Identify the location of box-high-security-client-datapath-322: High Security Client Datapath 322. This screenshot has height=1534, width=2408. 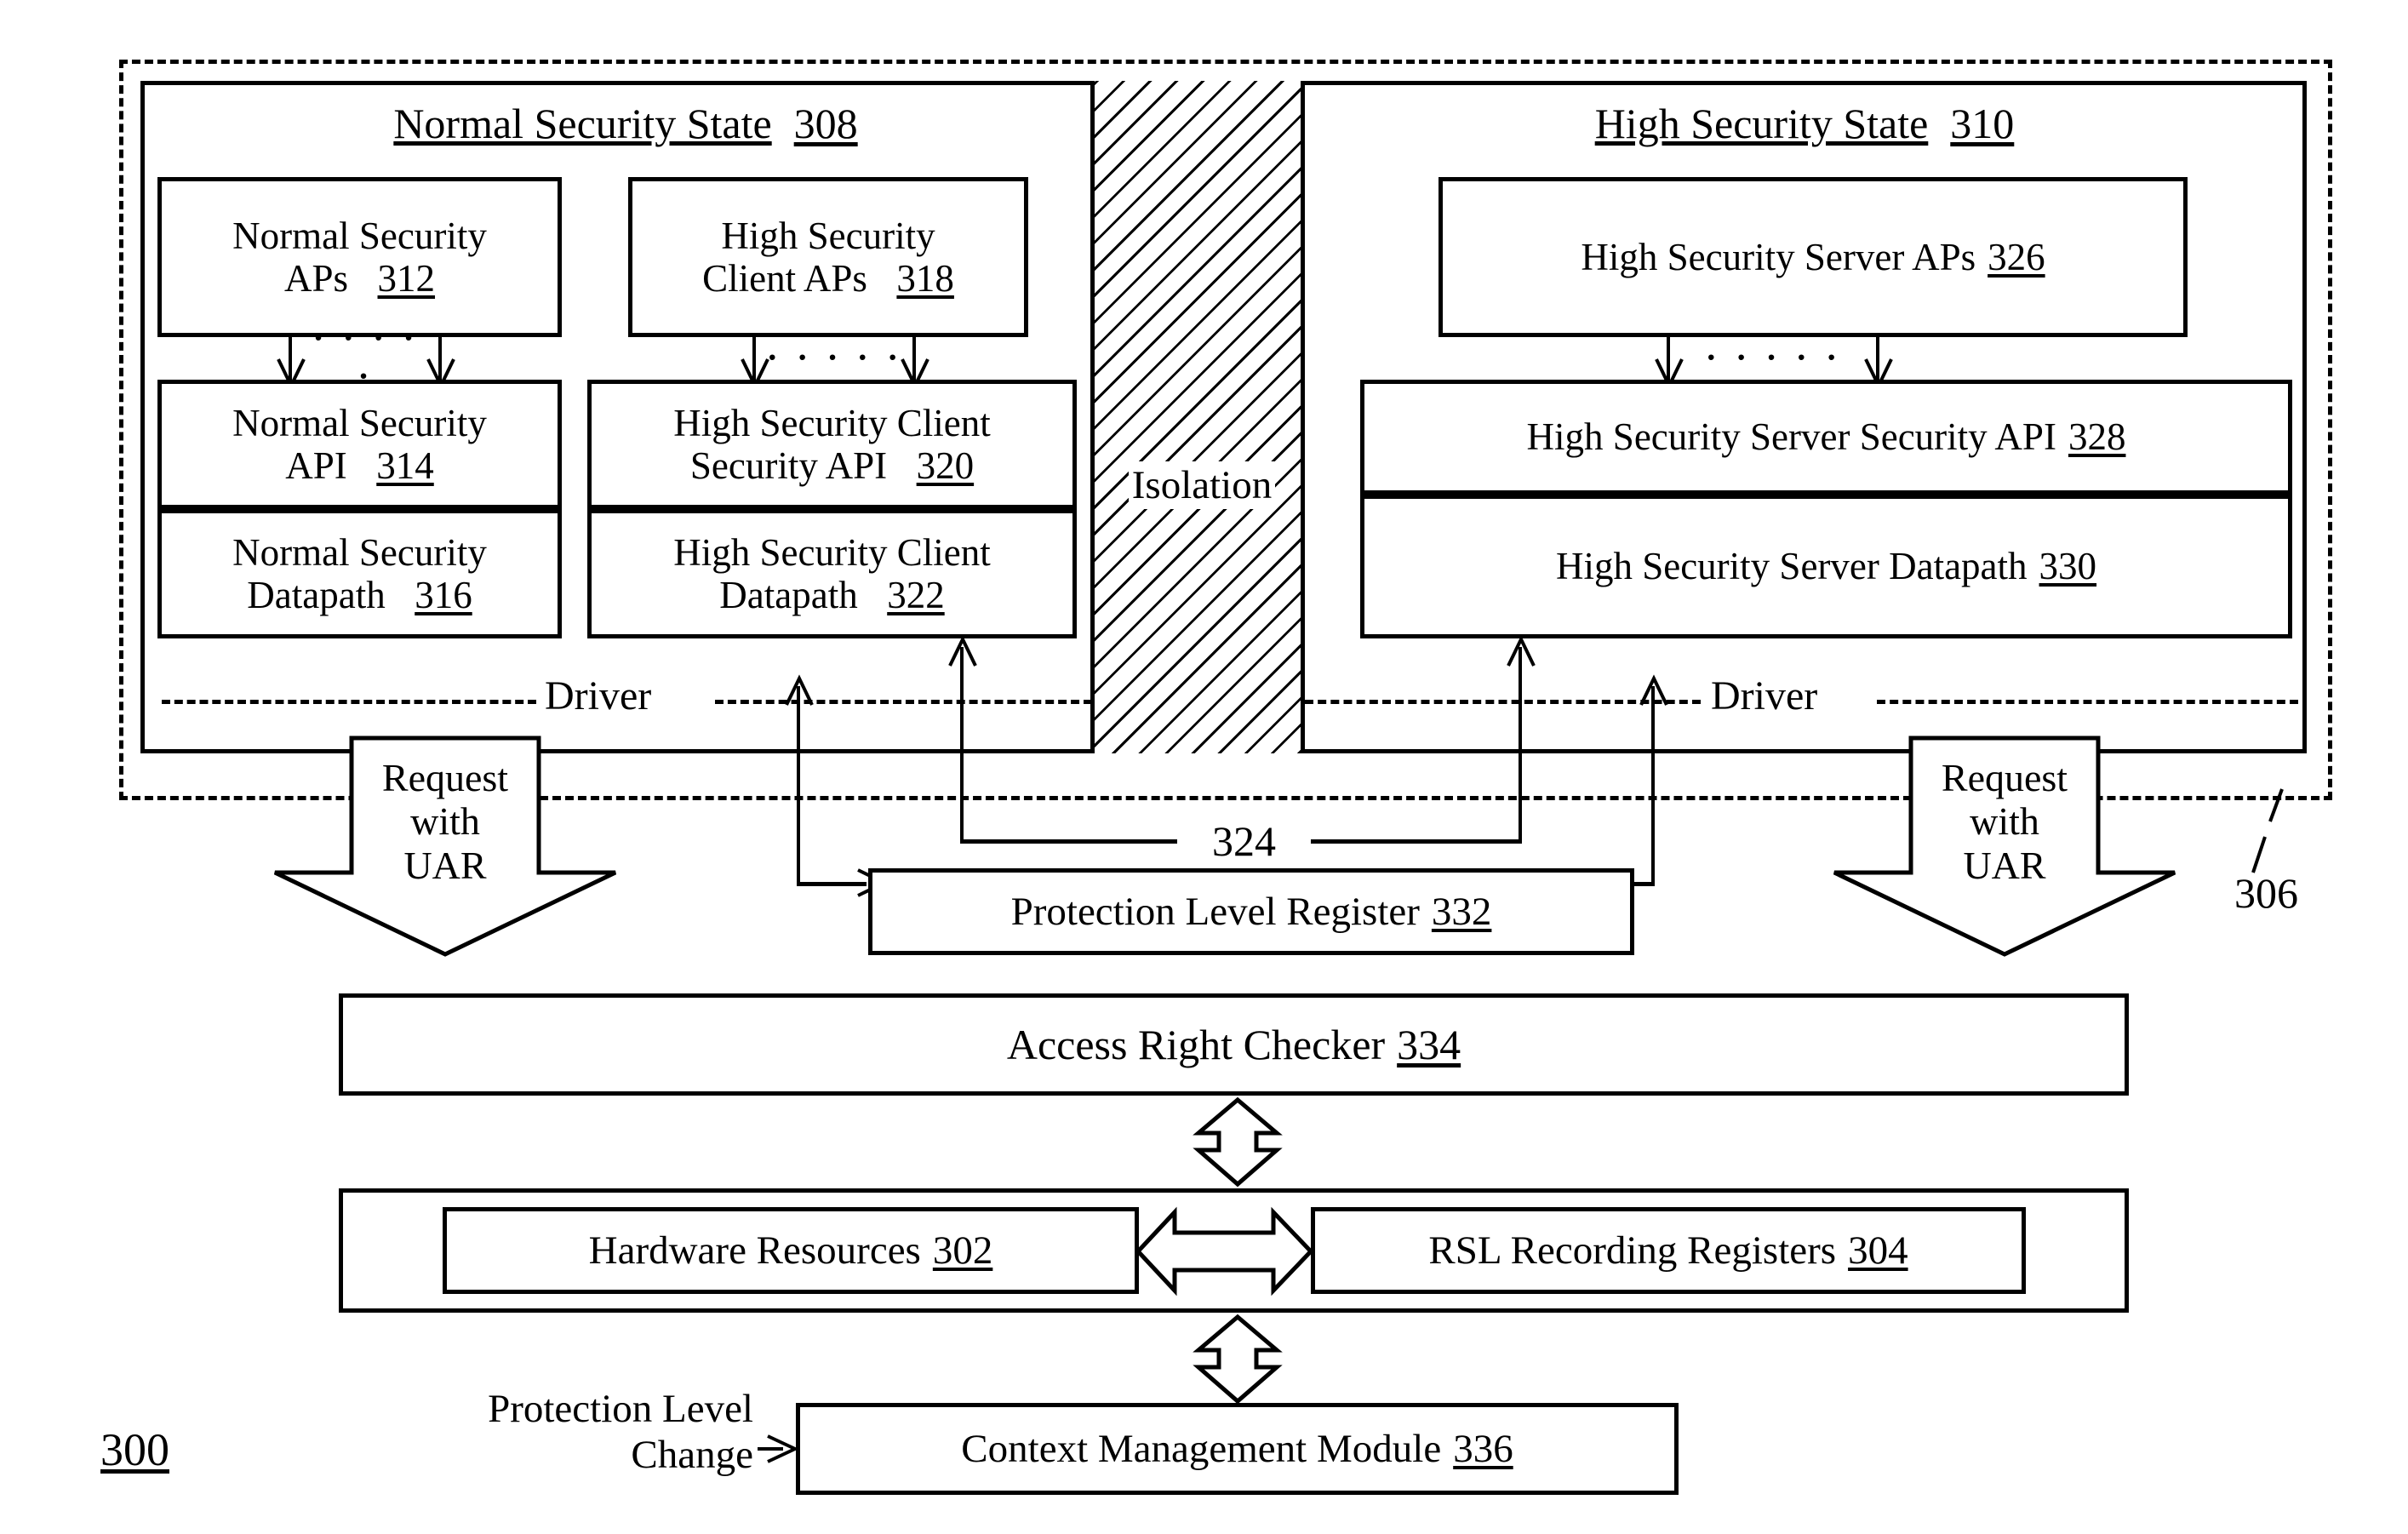
(832, 574).